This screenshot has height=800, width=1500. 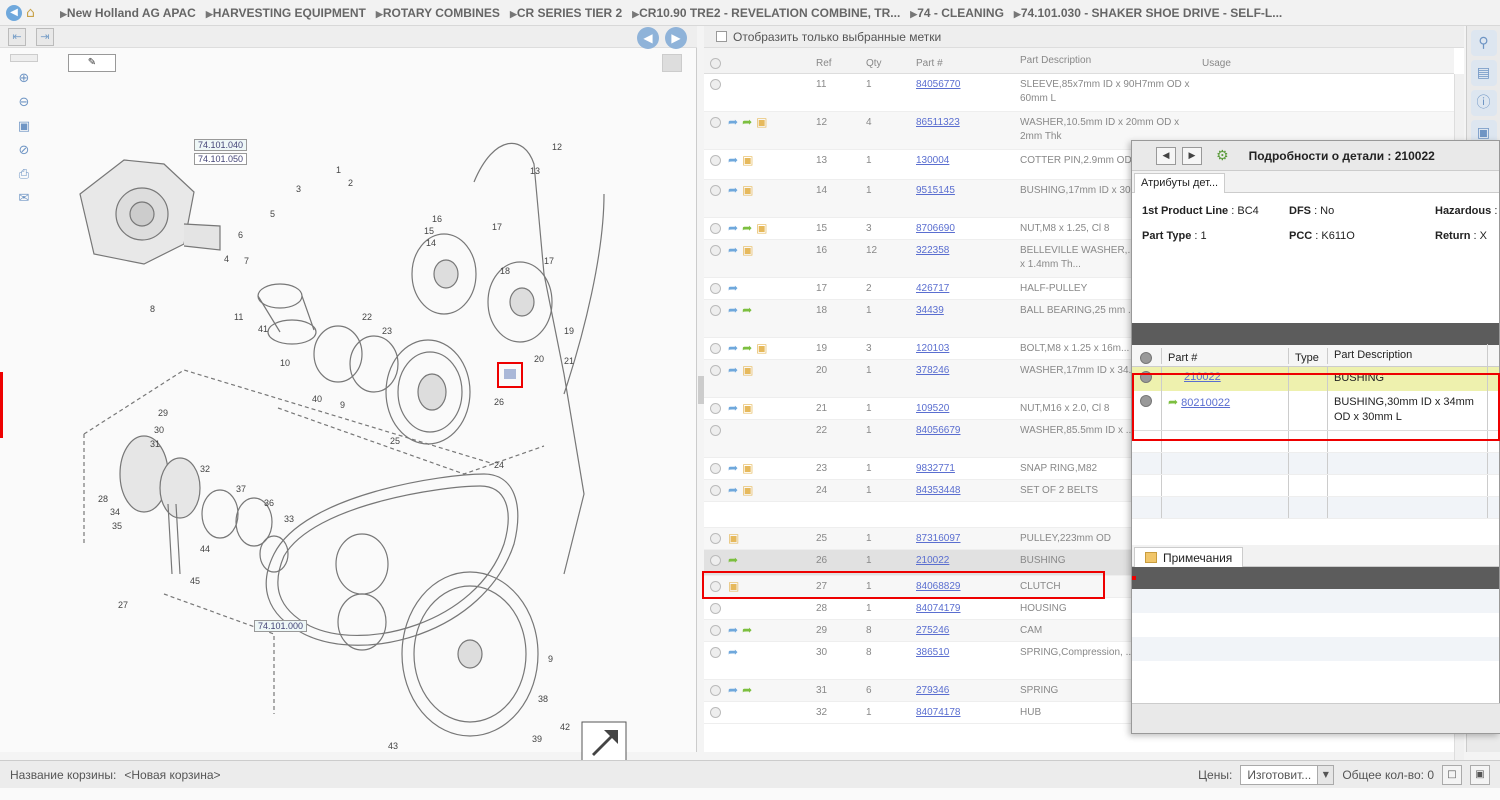 What do you see at coordinates (1452, 774) in the screenshot?
I see `window-icon: □` at bounding box center [1452, 774].